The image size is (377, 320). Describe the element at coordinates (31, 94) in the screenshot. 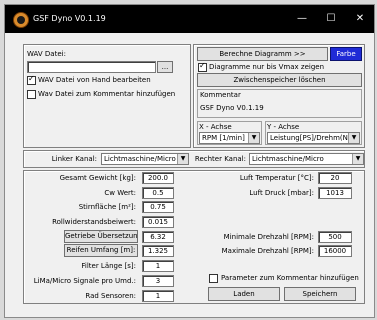

I see `chk-wav-to-comment` at that location.